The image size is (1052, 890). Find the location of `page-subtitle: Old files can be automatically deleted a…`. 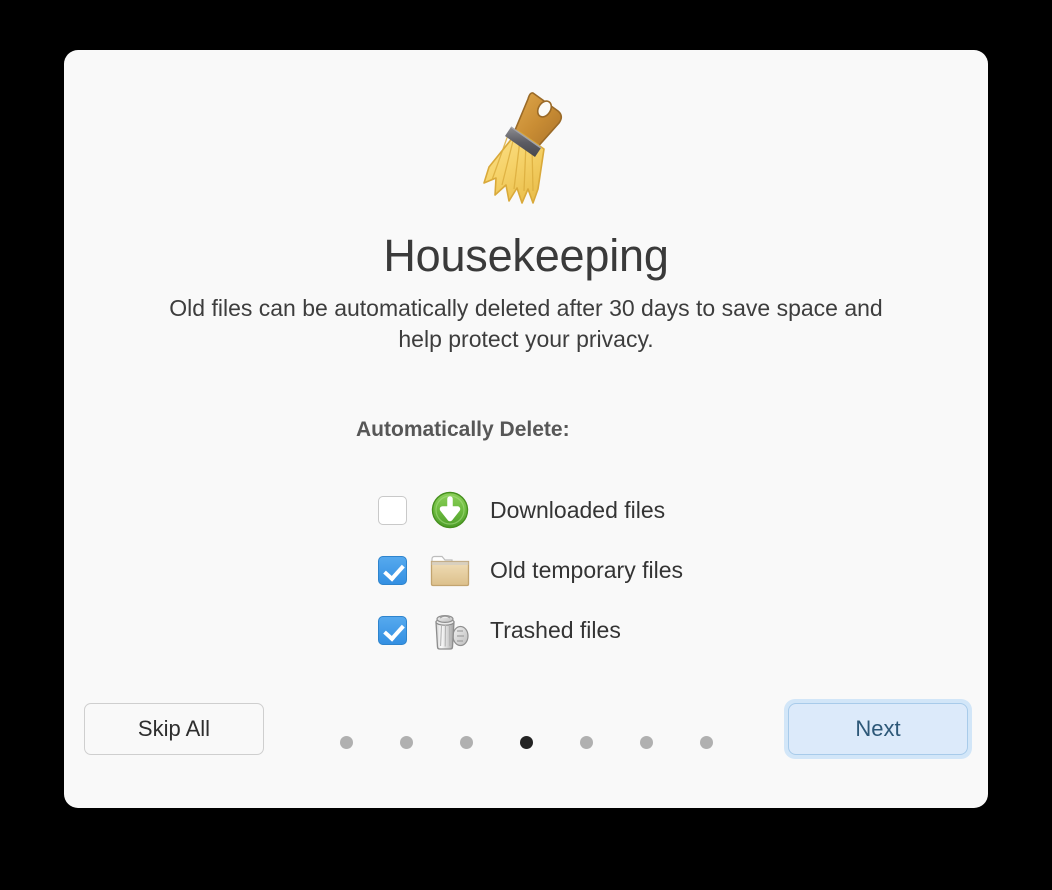

page-subtitle: Old files can be automatically deleted a… is located at coordinates (526, 324).